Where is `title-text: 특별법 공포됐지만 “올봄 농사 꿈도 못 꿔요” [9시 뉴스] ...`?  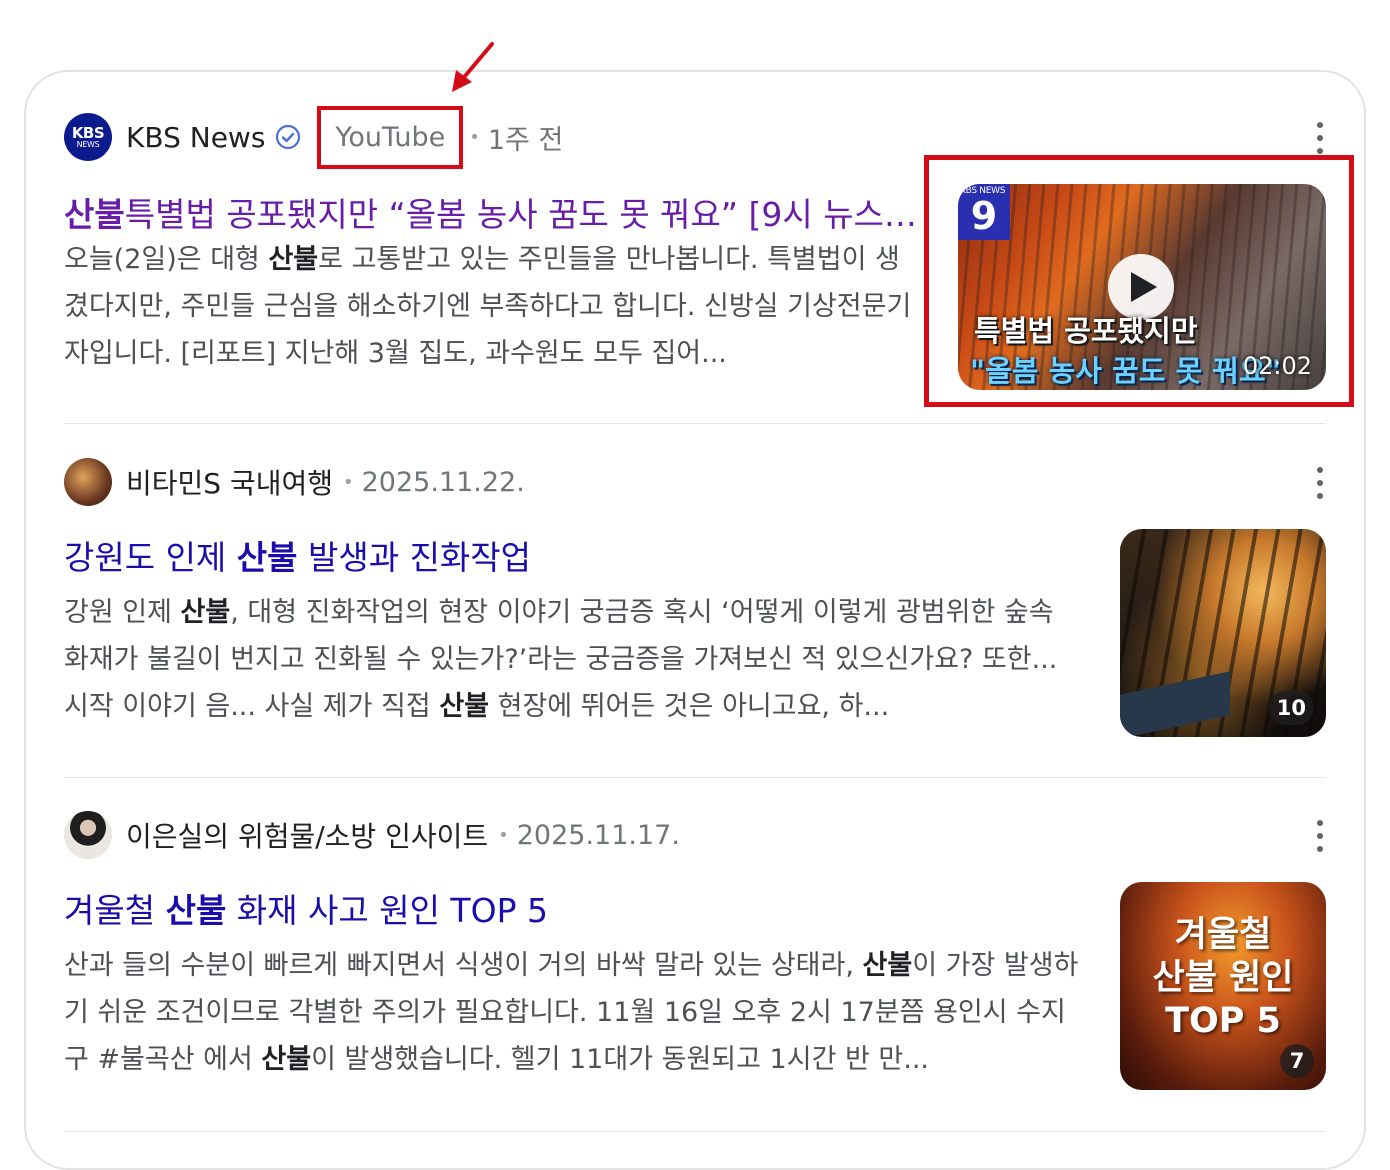
title-text: 특별법 공포됐지만 “올봄 농사 꿈도 못 꿔요” [9시 뉴스] ... is located at coordinates (522, 214).